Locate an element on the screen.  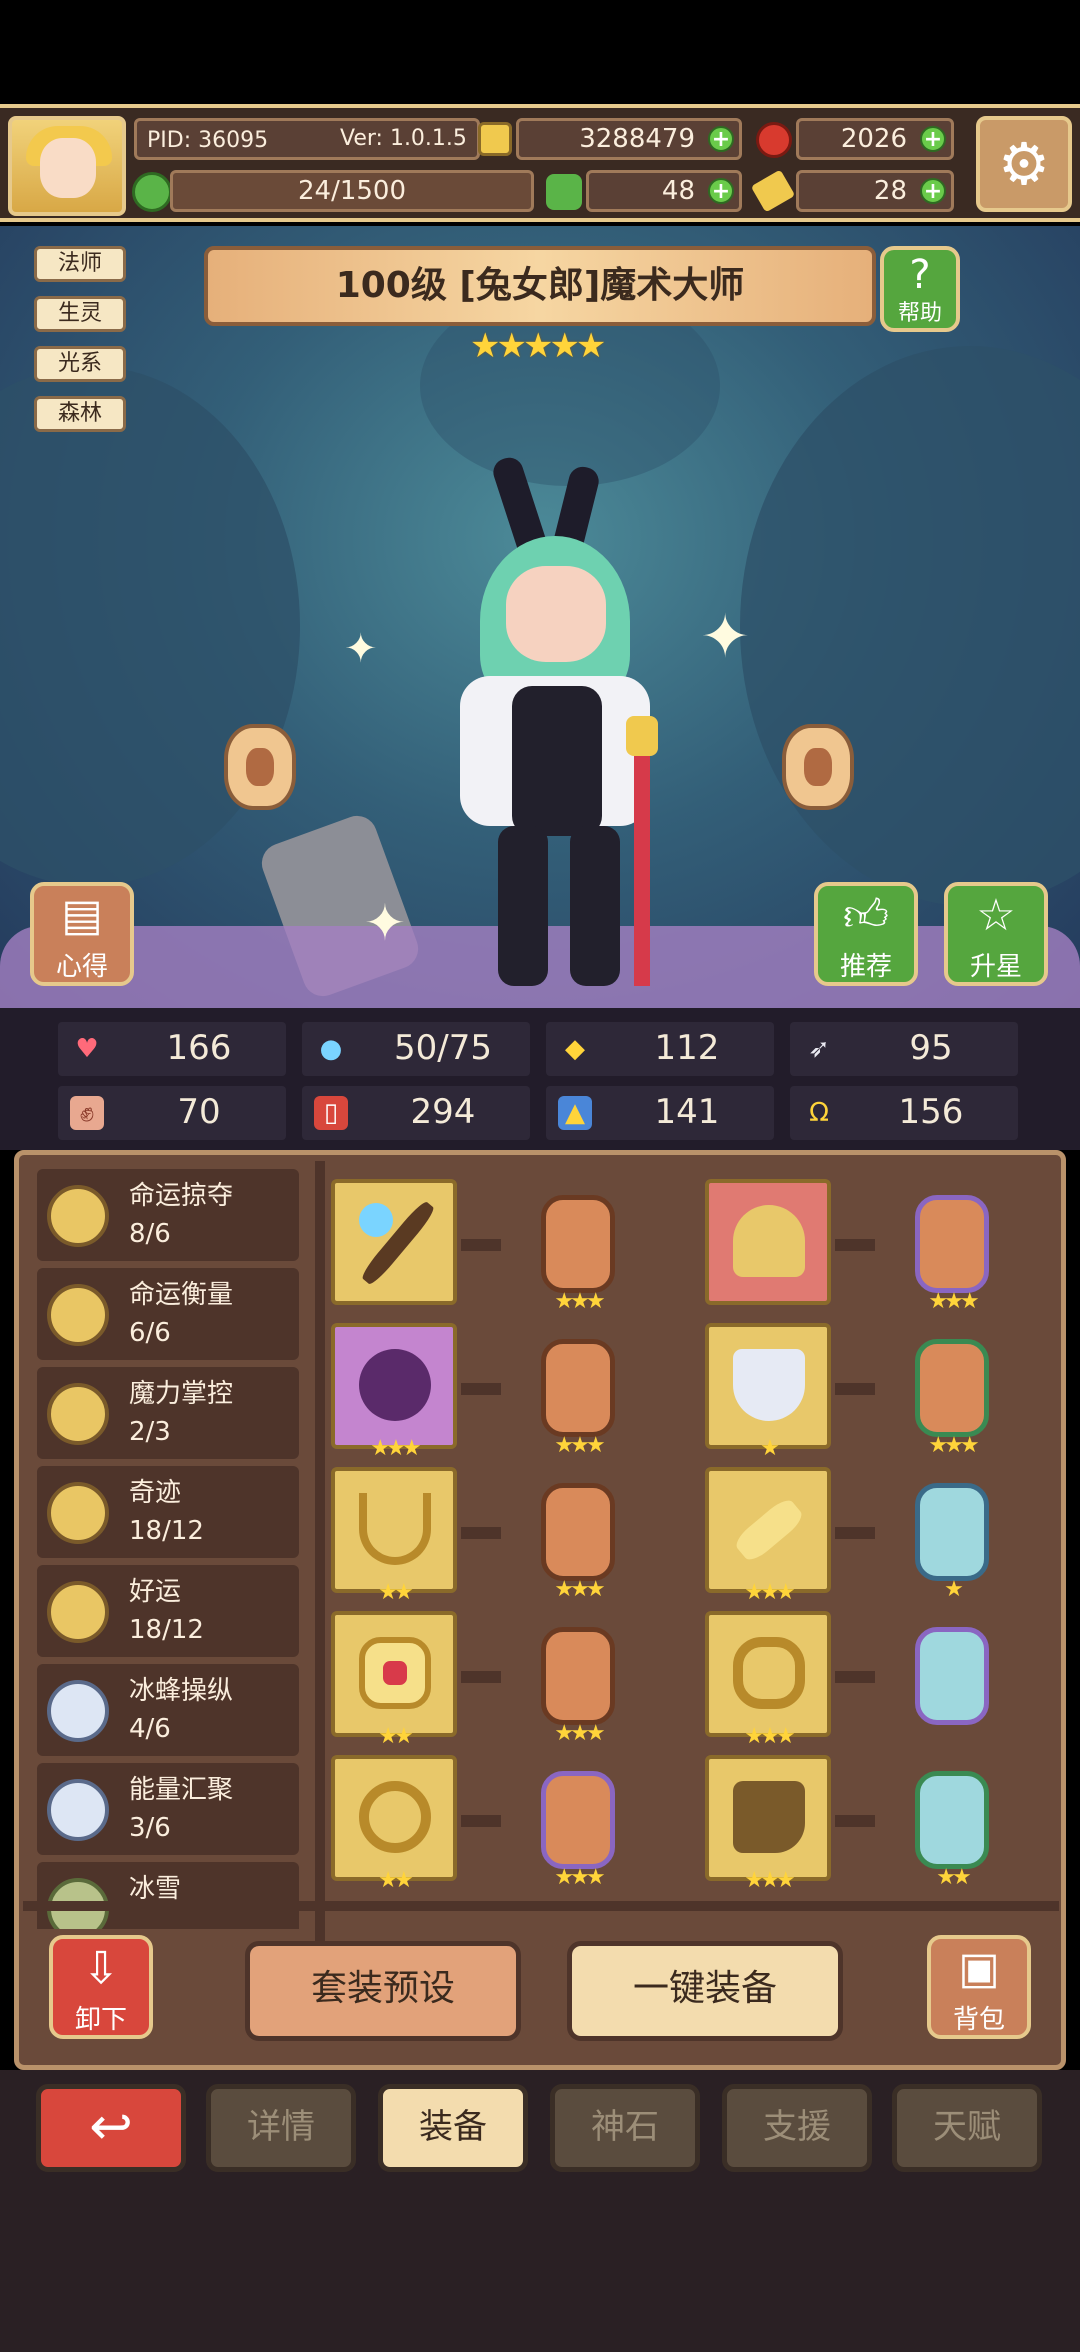
skill-name: 冰蜂操纵 is located at coordinates (181, 1691).